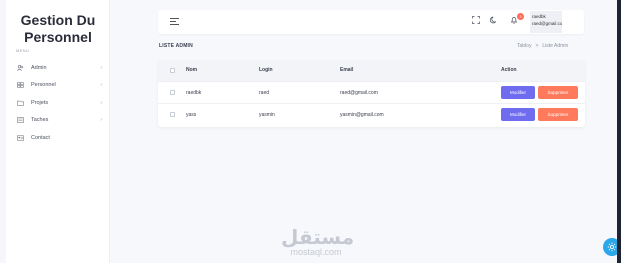 The image size is (621, 263). What do you see at coordinates (318, 237) in the screenshot?
I see `watermark-logo: مستقل` at bounding box center [318, 237].